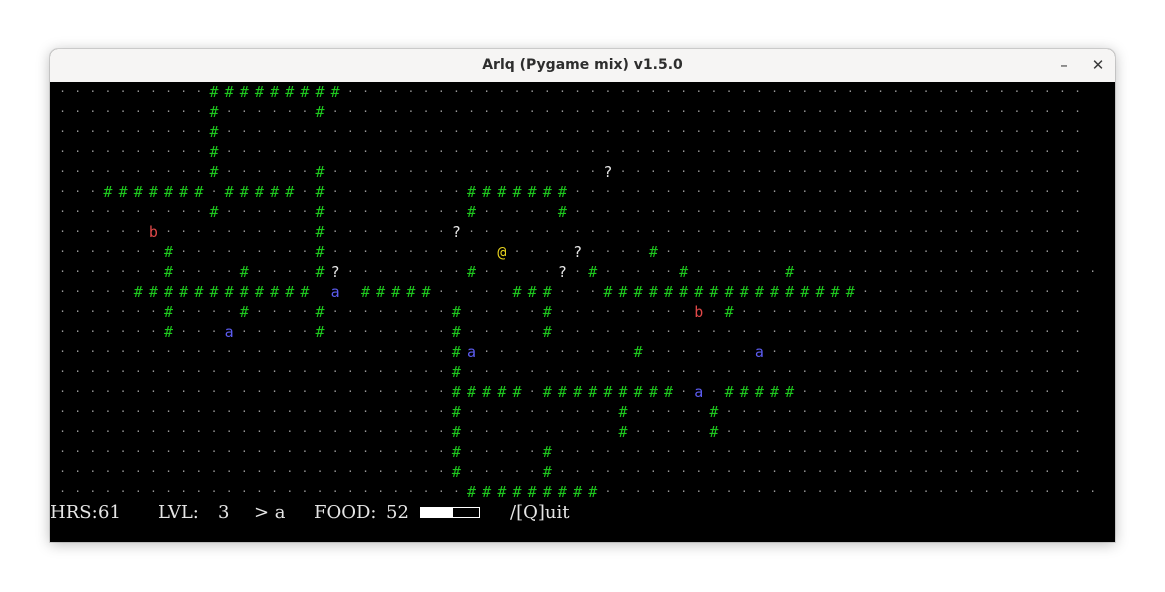  I want to click on quit-hint: /[Q]uit, so click(539, 513).